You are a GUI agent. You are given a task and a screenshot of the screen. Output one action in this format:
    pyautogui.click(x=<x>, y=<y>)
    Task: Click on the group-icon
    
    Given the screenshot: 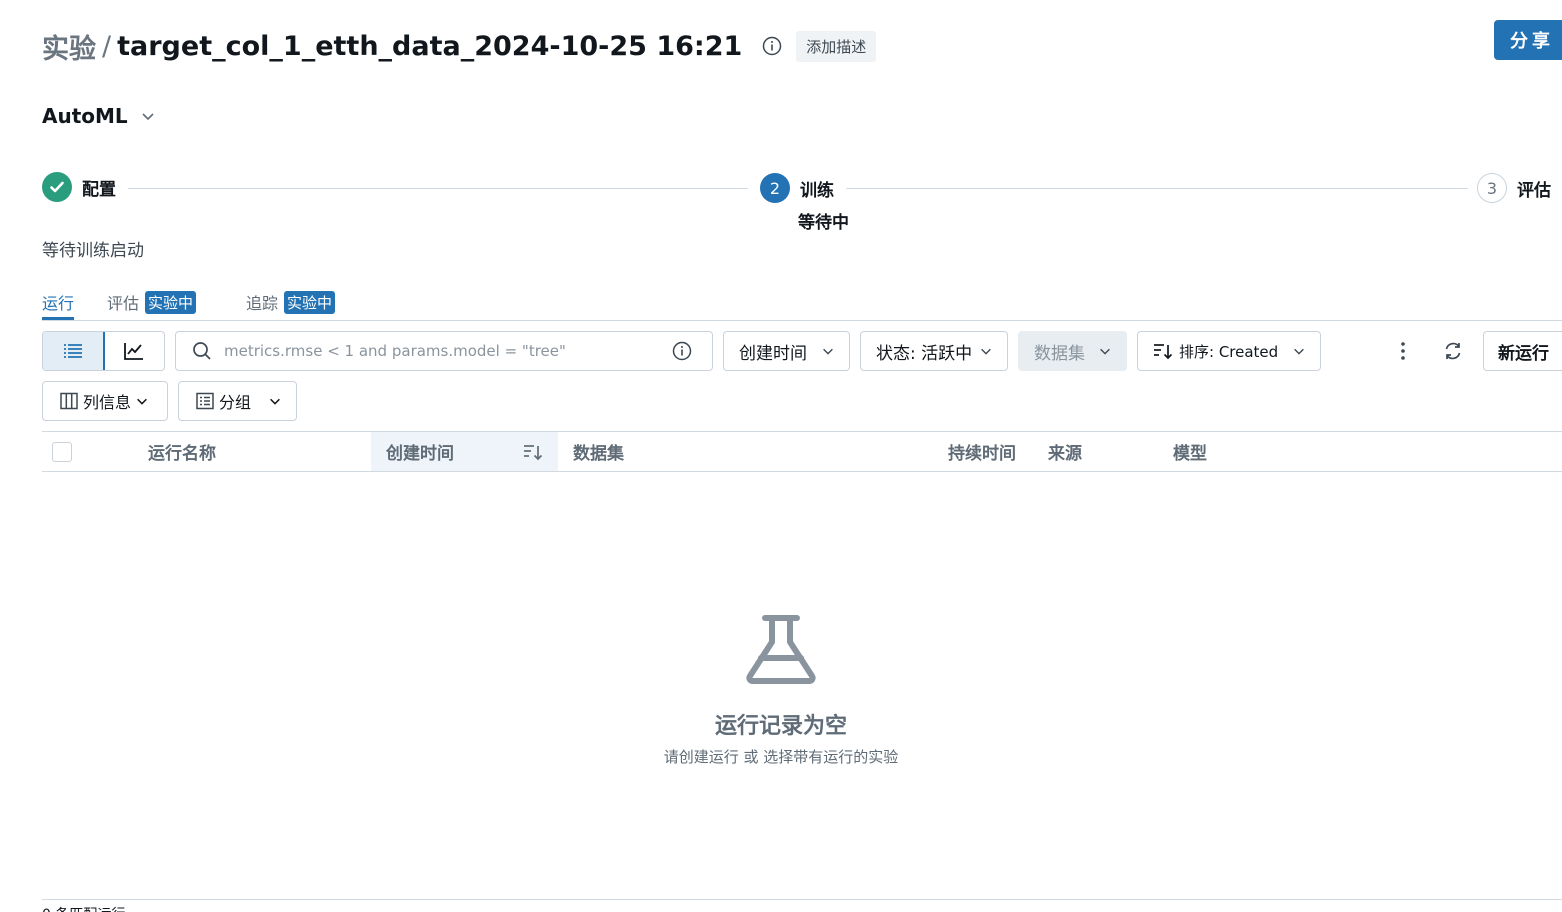 What is the action you would take?
    pyautogui.click(x=205, y=401)
    